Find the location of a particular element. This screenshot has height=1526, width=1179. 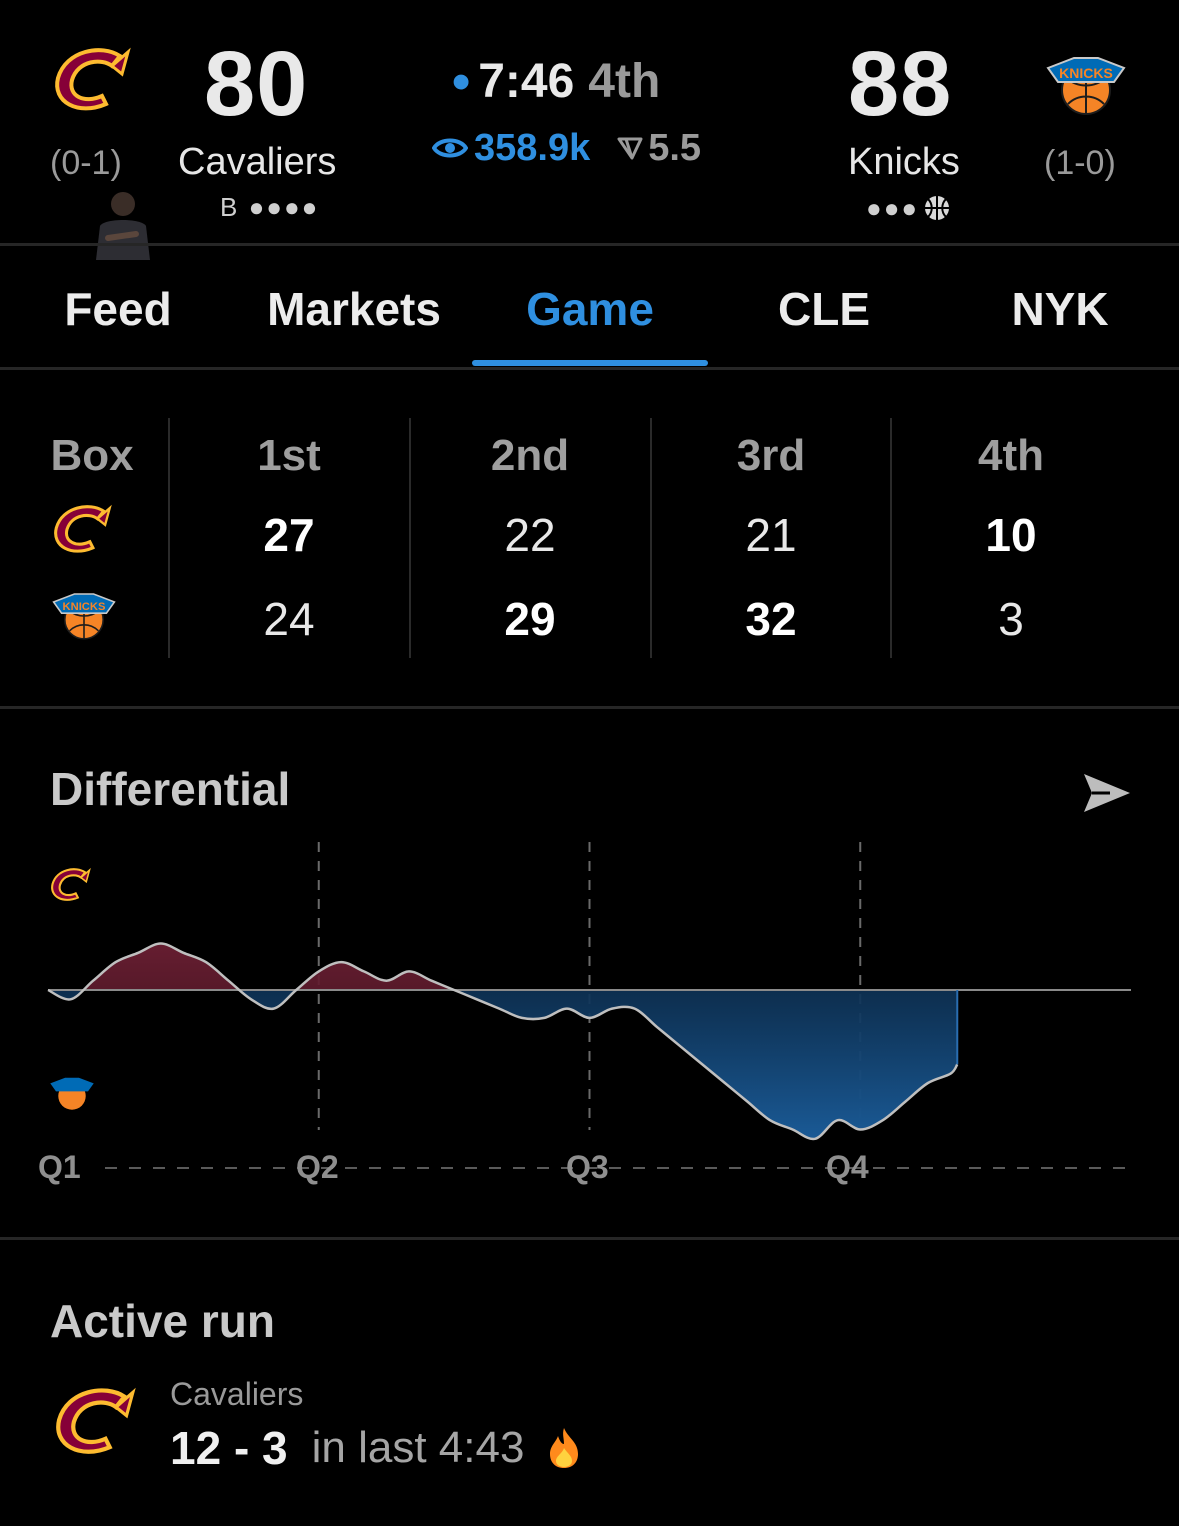

header-divider is located at coordinates (589, 244).